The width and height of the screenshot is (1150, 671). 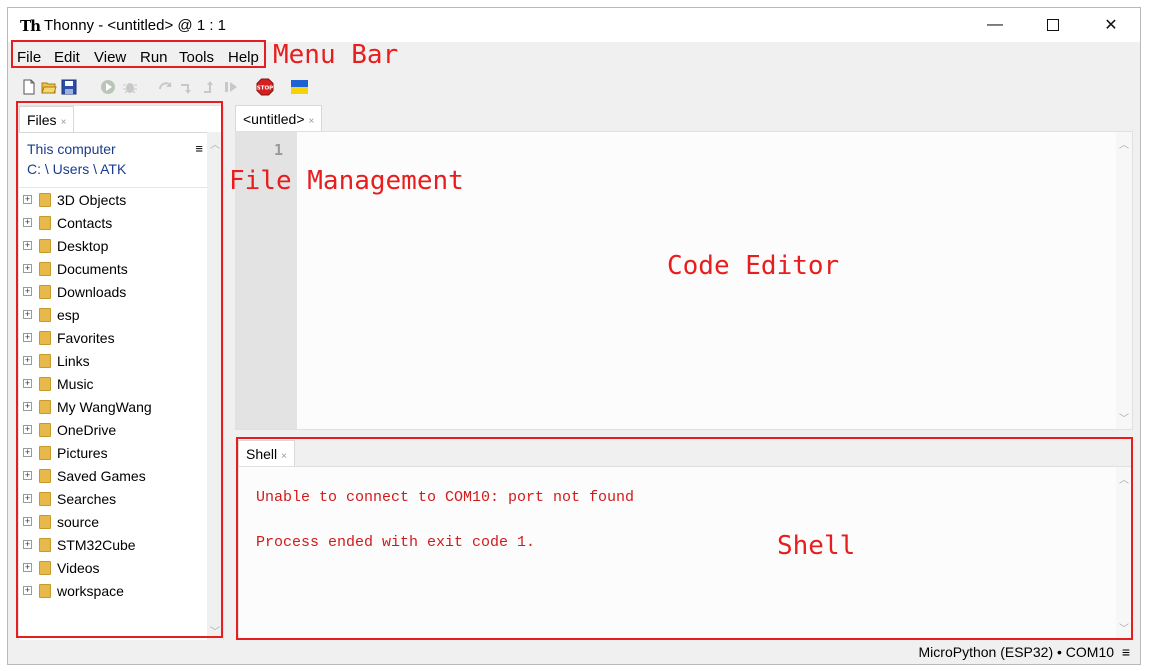 What do you see at coordinates (135, 25) in the screenshot?
I see `window-title: Thonny - <untitled> @ 1 : 1` at bounding box center [135, 25].